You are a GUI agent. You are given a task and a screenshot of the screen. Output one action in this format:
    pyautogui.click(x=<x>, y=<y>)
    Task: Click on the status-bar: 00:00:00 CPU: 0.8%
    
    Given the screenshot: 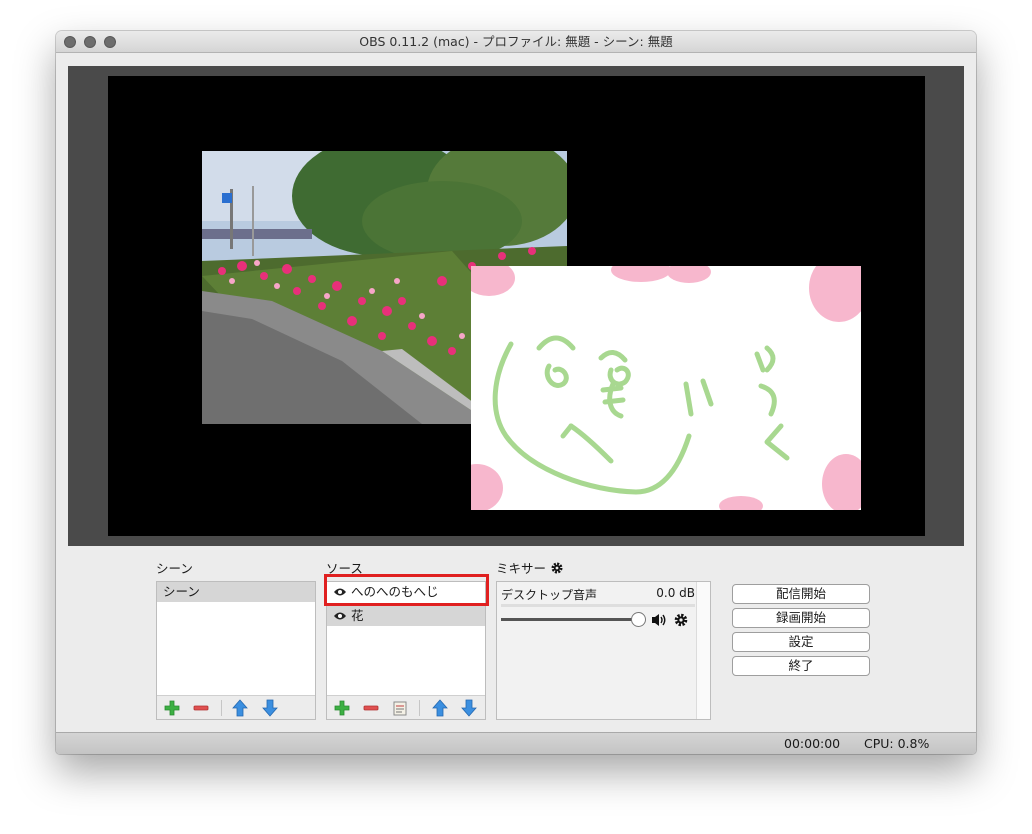 What is the action you would take?
    pyautogui.click(x=516, y=743)
    